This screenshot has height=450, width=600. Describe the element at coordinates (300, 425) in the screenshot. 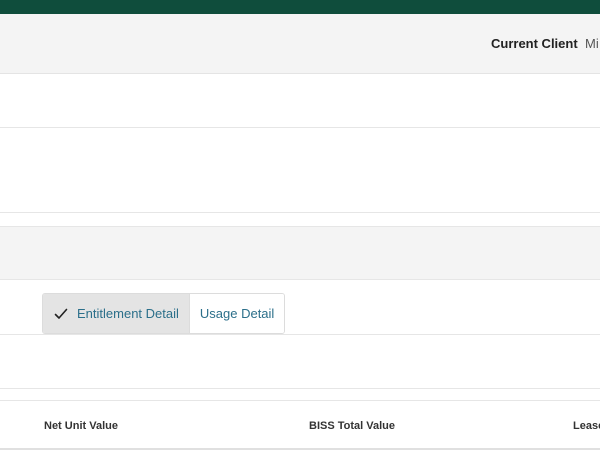

I see `table-header-row: Net Unit Value BISS Total Value Lease` at that location.